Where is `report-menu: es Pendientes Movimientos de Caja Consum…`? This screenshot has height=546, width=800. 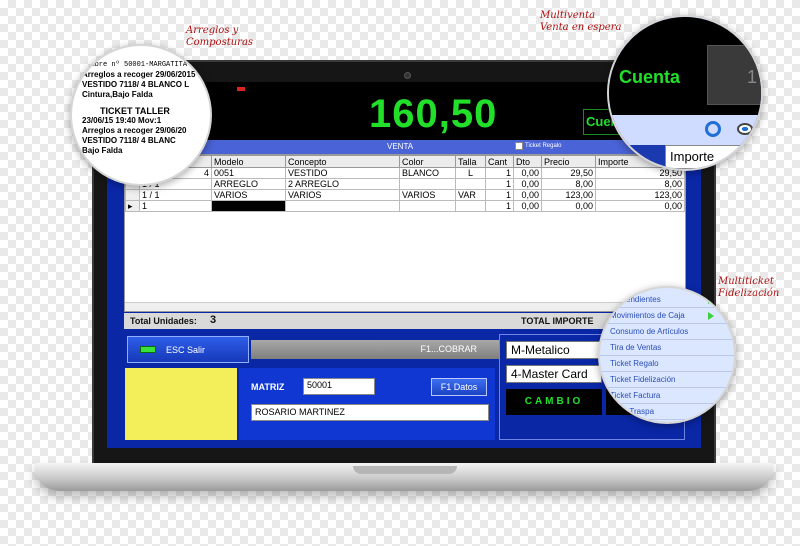
report-menu: es Pendientes Movimientos de Caja Consum… is located at coordinates (667, 356).